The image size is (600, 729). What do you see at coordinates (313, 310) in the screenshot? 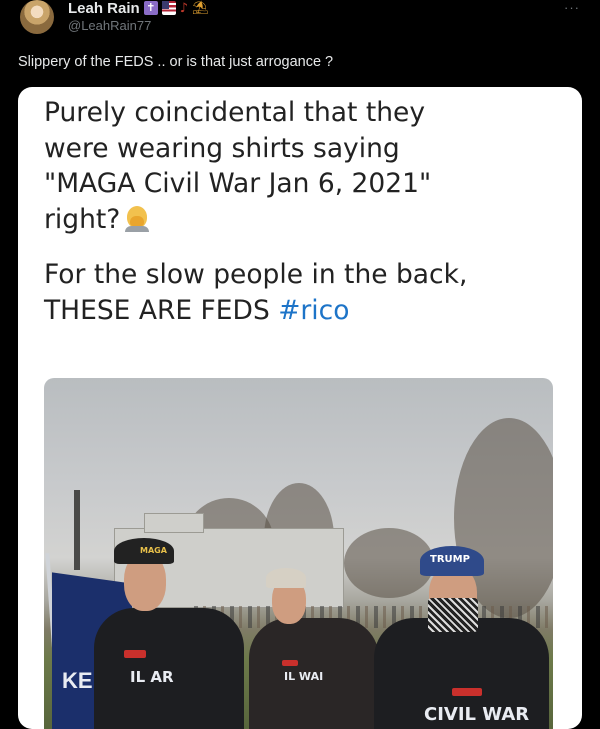
I see `hashtag-link: #rico` at bounding box center [313, 310].